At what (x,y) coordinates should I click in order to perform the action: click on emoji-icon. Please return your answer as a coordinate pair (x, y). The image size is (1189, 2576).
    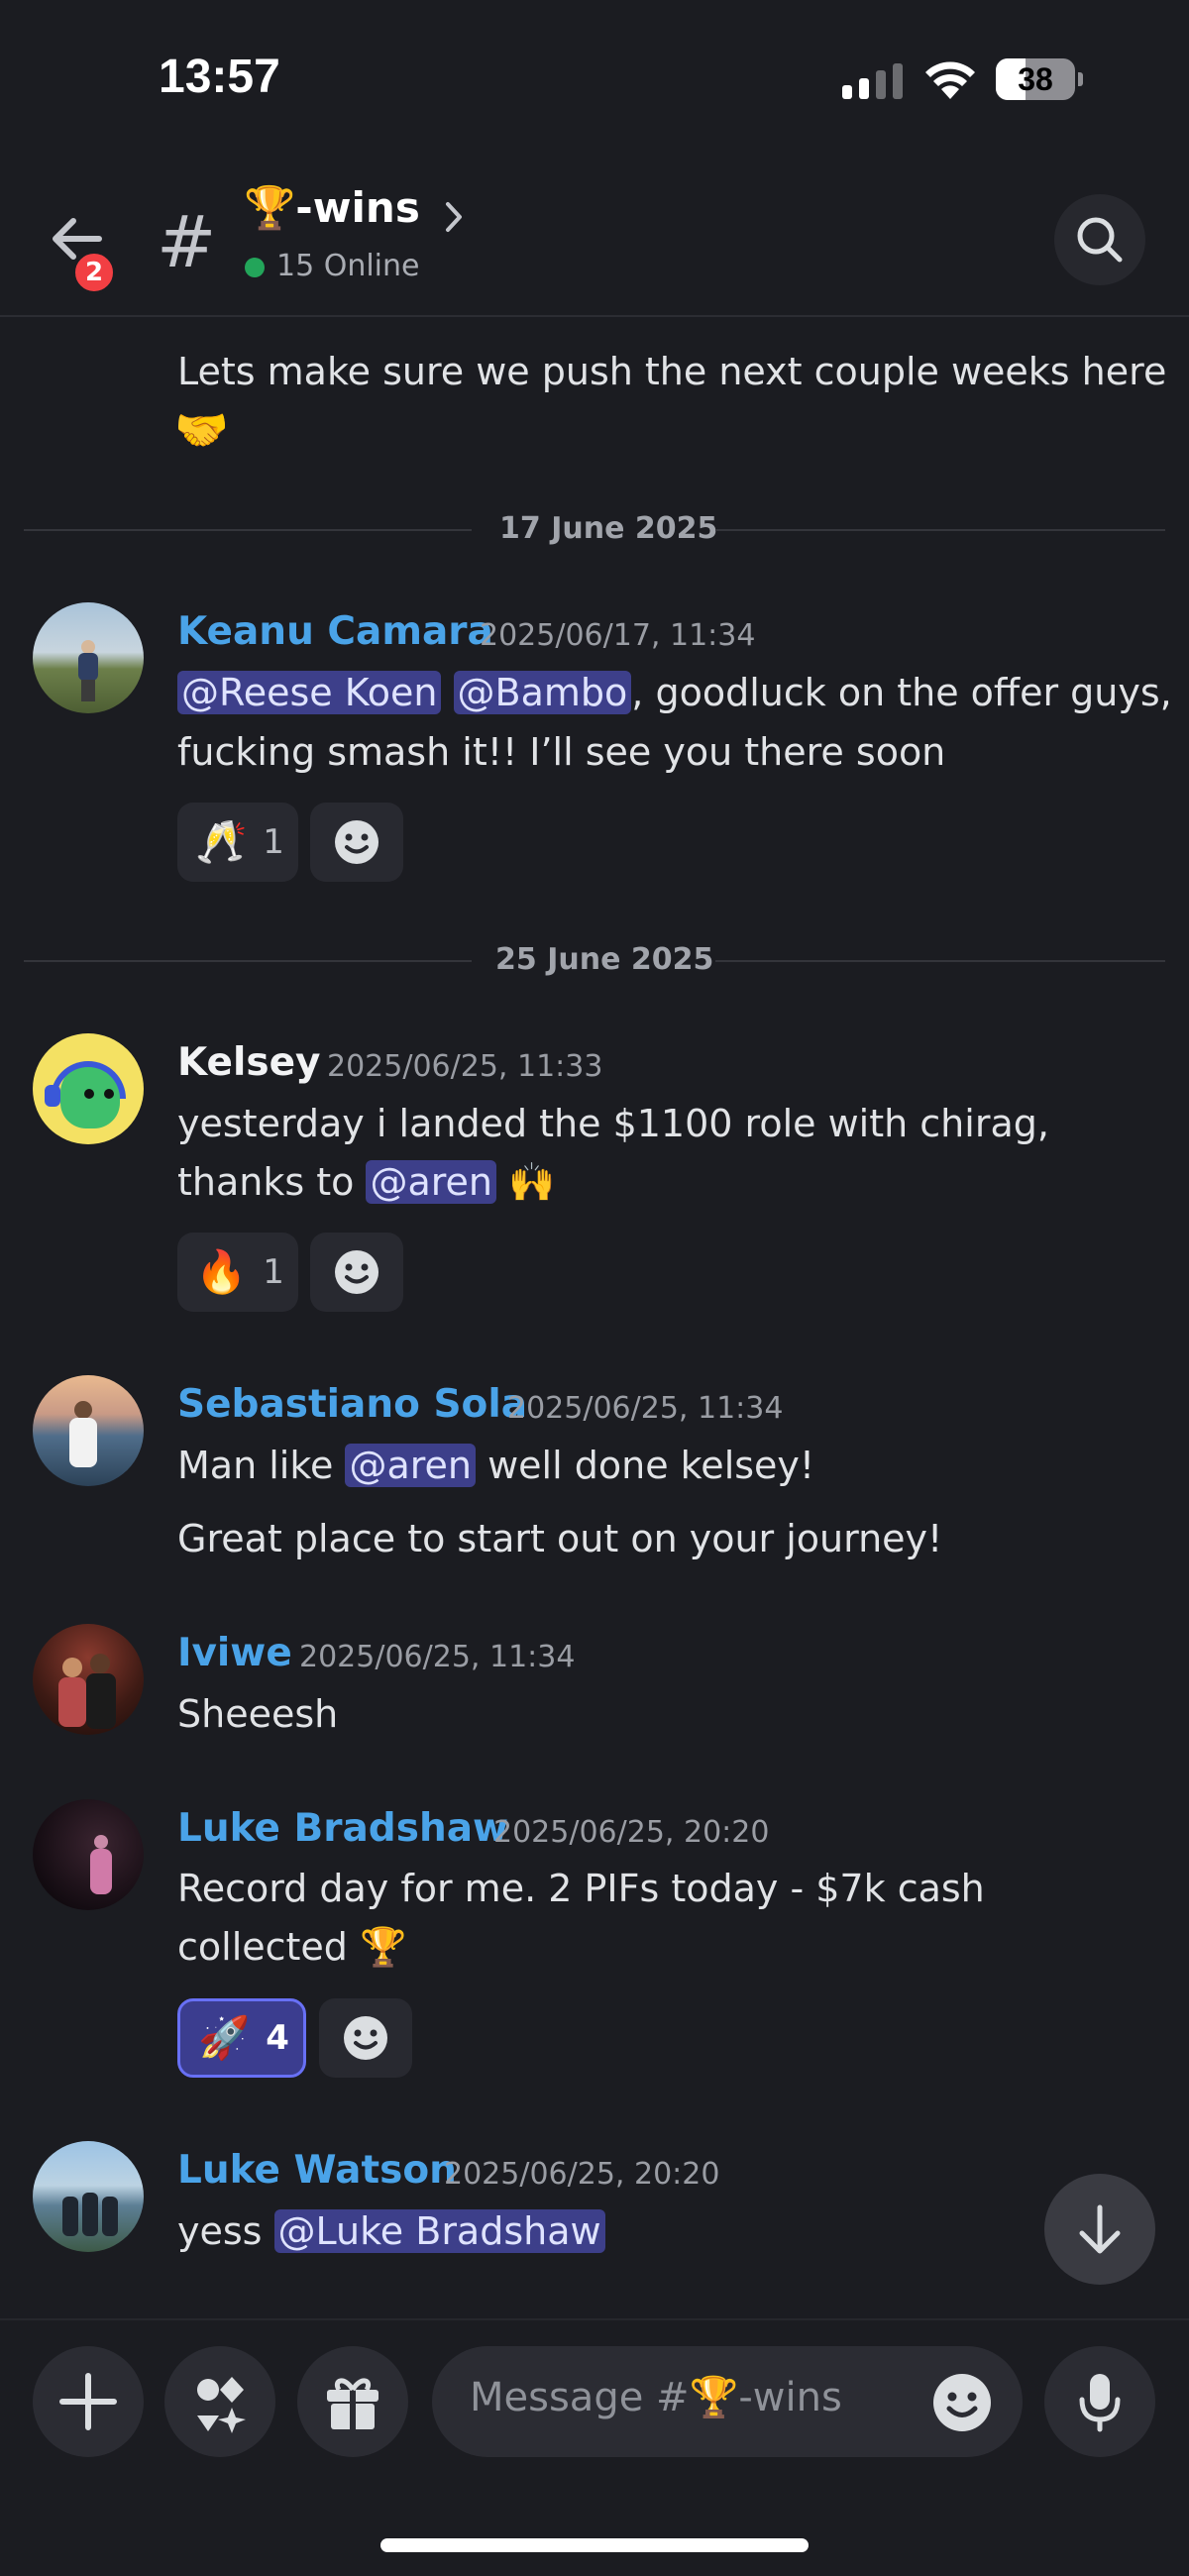
    Looking at the image, I should click on (962, 2403).